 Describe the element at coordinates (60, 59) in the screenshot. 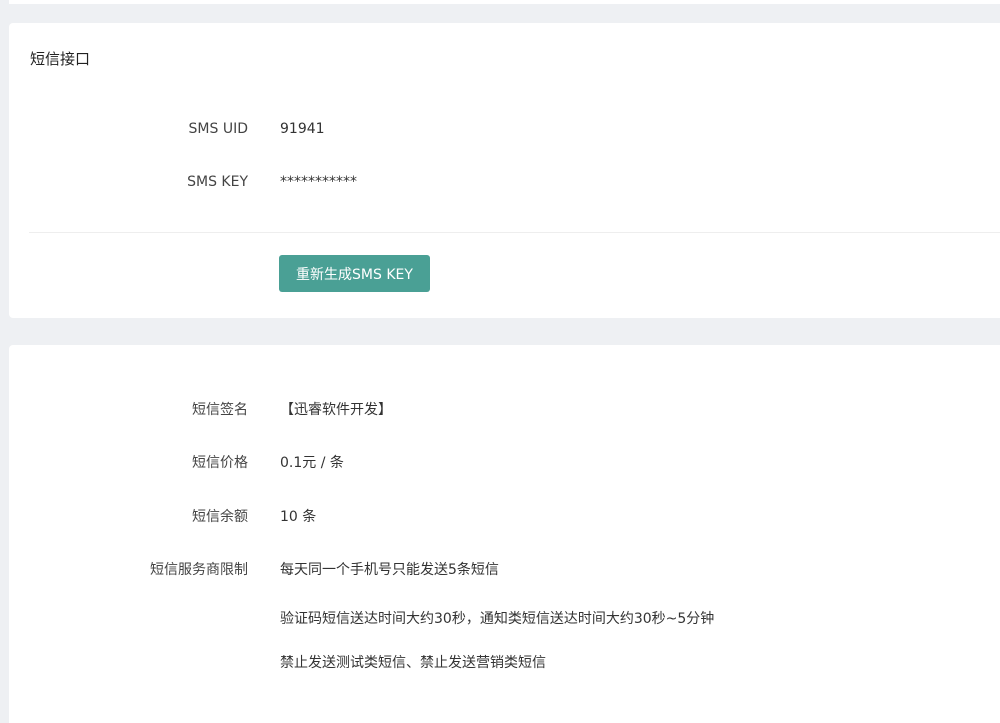

I see `card-title: 短信接口` at that location.